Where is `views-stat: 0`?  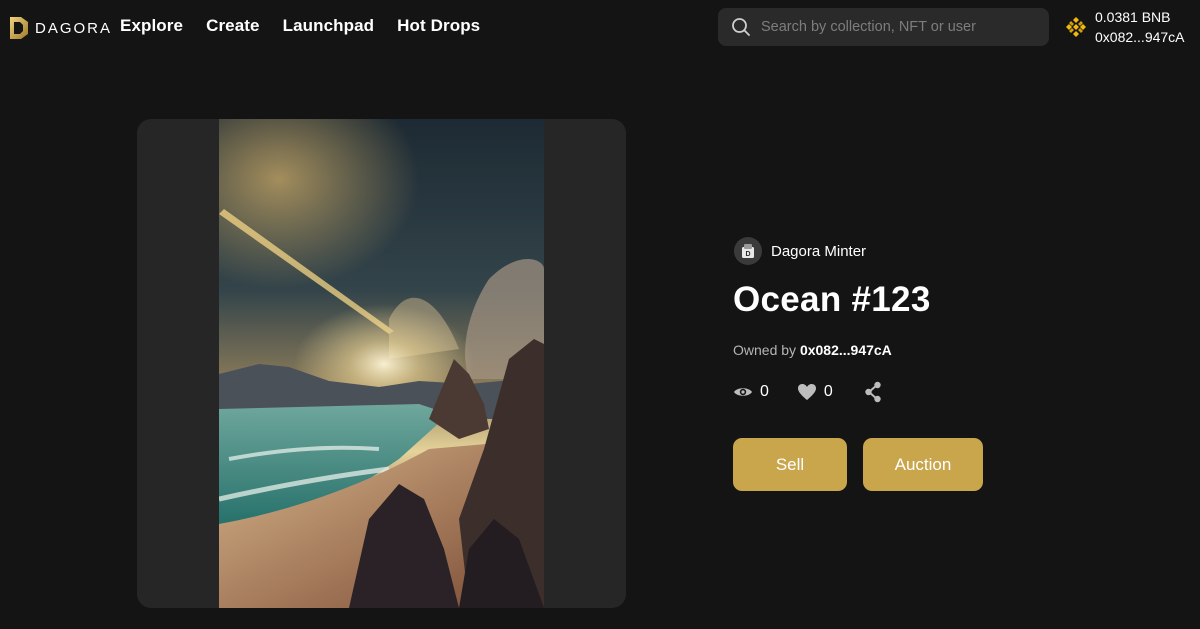
views-stat: 0 is located at coordinates (751, 392).